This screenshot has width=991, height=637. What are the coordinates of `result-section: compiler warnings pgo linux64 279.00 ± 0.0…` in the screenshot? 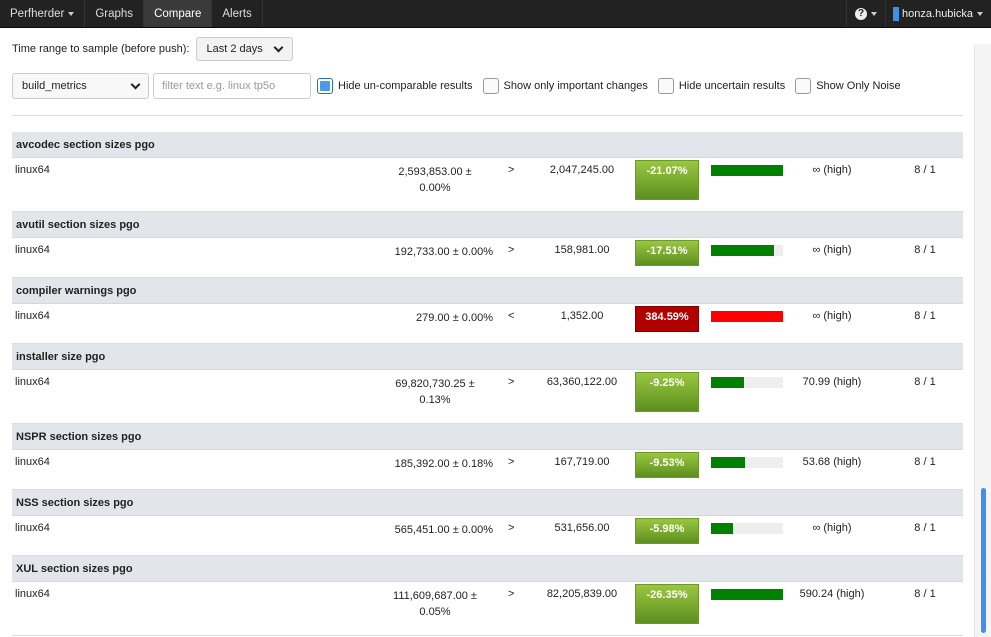 It's located at (487, 311).